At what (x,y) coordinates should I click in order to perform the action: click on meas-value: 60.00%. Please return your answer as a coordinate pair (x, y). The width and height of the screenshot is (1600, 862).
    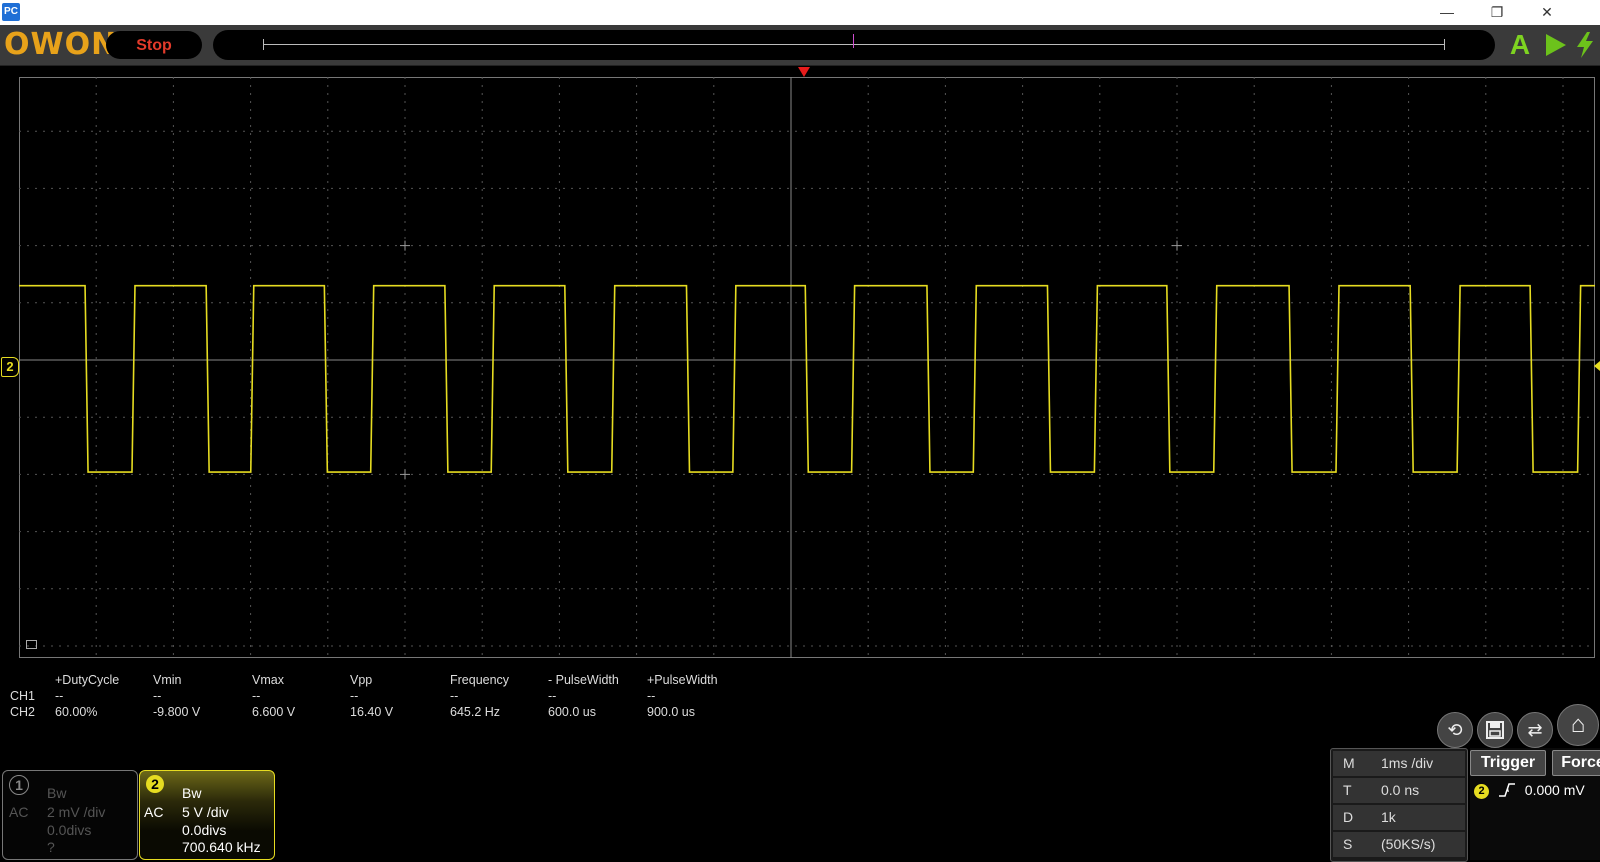
    Looking at the image, I should click on (76, 712).